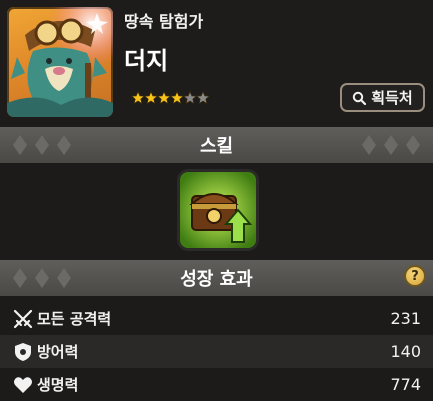  I want to click on character-portrait, so click(60, 62).